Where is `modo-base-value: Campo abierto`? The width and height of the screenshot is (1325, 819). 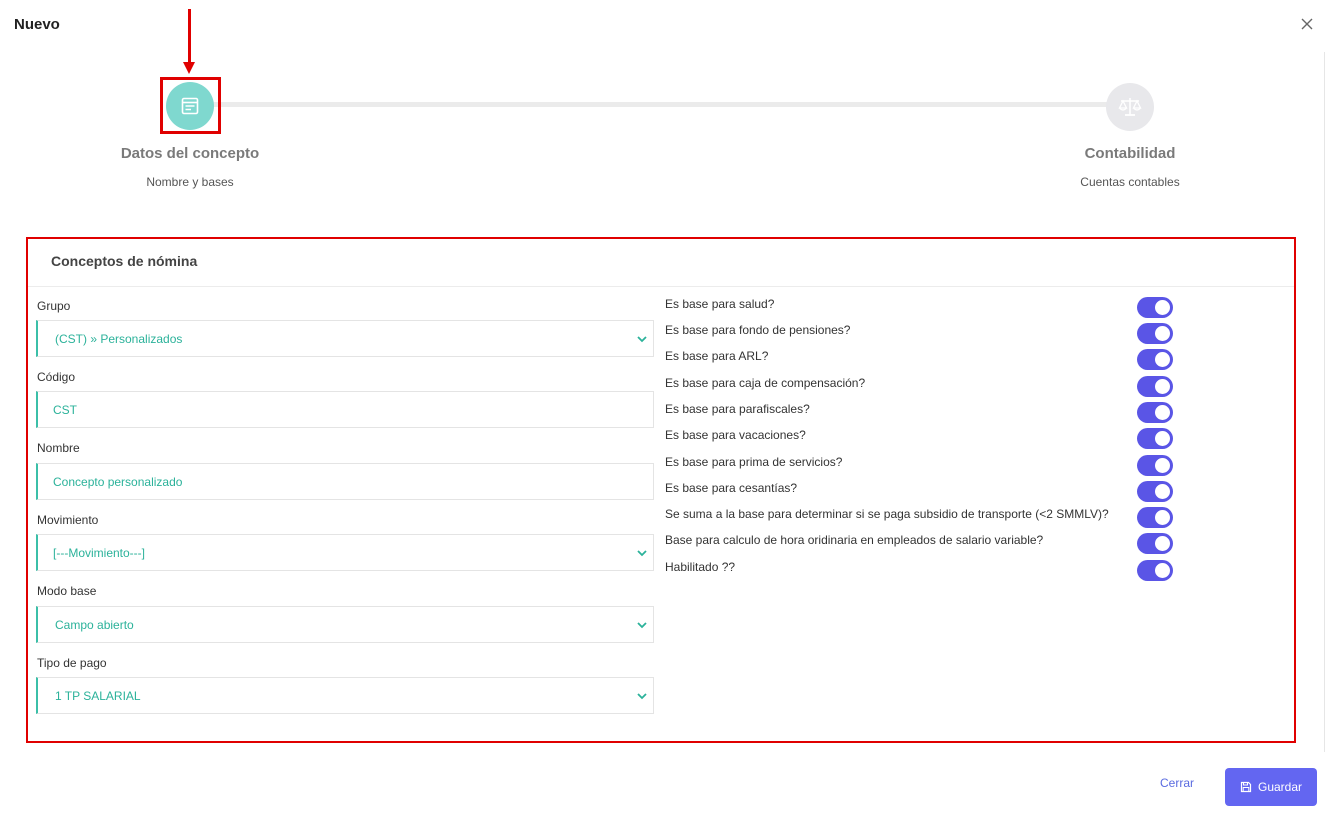 modo-base-value: Campo abierto is located at coordinates (94, 624).